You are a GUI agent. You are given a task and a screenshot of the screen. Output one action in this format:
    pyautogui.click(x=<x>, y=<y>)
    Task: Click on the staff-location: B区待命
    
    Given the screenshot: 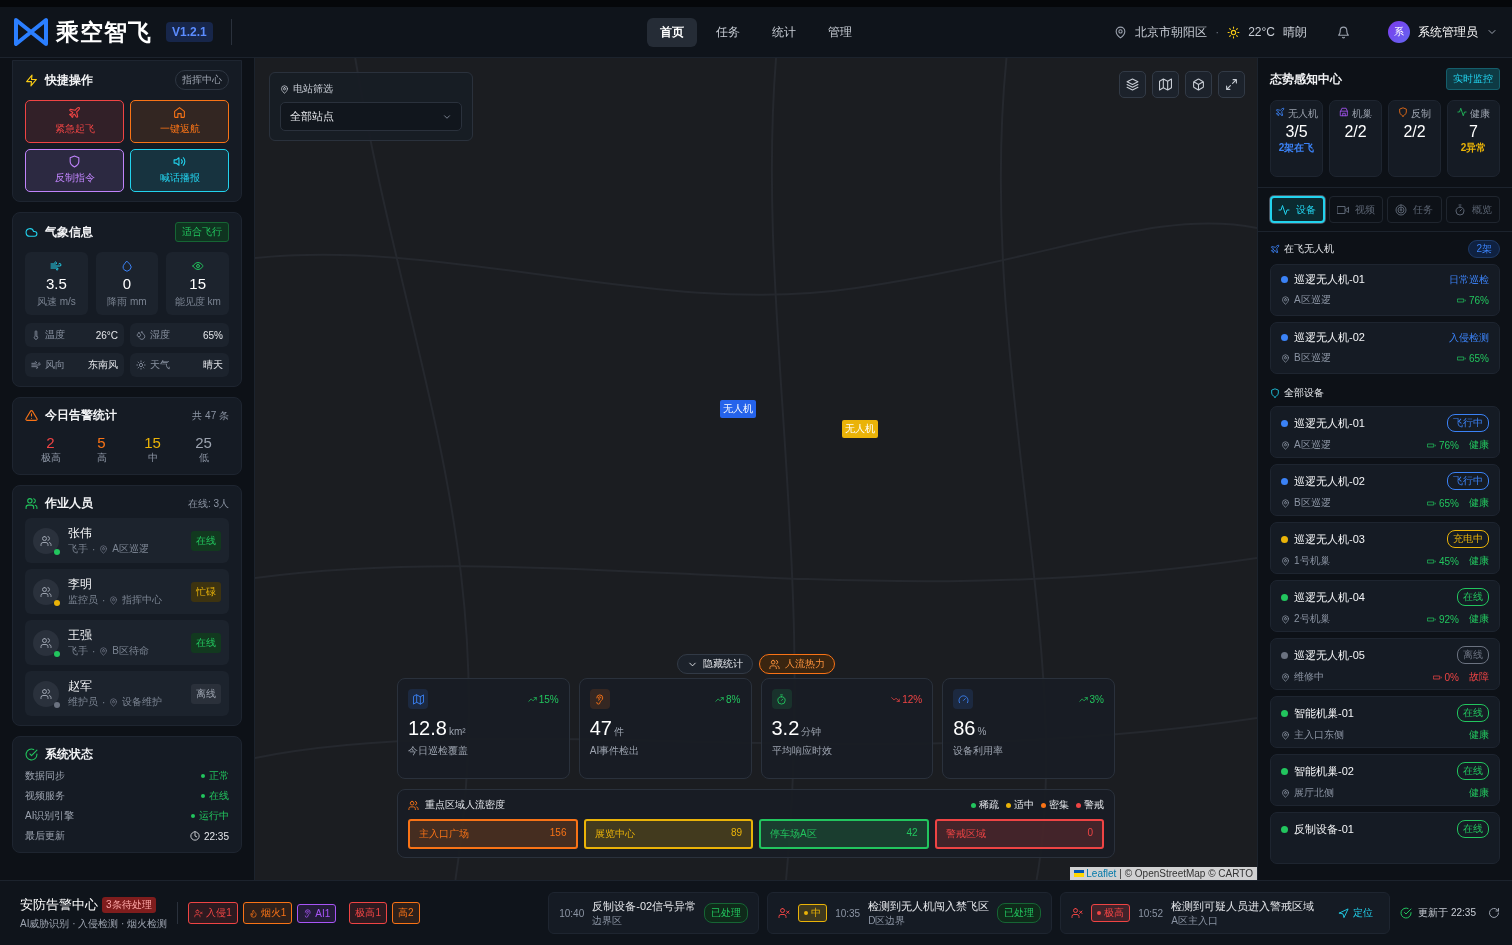 What is the action you would take?
    pyautogui.click(x=130, y=651)
    